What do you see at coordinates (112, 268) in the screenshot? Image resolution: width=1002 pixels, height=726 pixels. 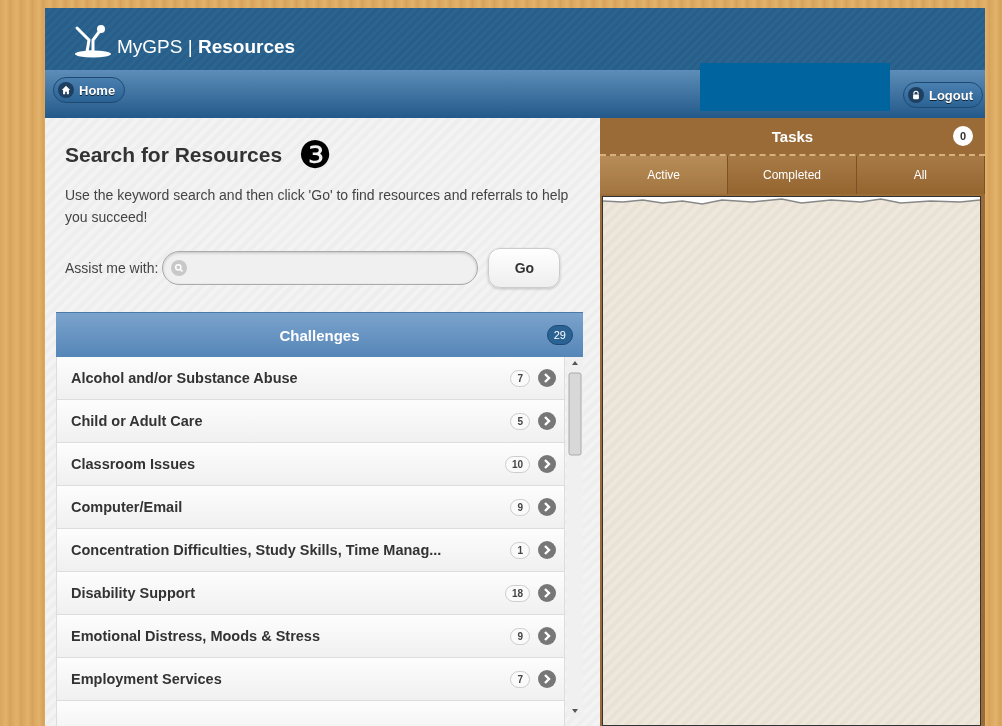 I see `field-label: Assist me with:` at bounding box center [112, 268].